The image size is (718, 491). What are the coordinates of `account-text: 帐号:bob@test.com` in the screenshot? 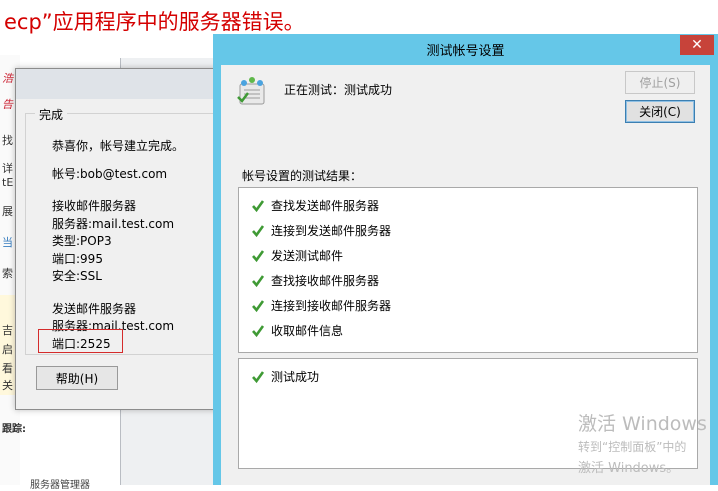 It's located at (110, 173).